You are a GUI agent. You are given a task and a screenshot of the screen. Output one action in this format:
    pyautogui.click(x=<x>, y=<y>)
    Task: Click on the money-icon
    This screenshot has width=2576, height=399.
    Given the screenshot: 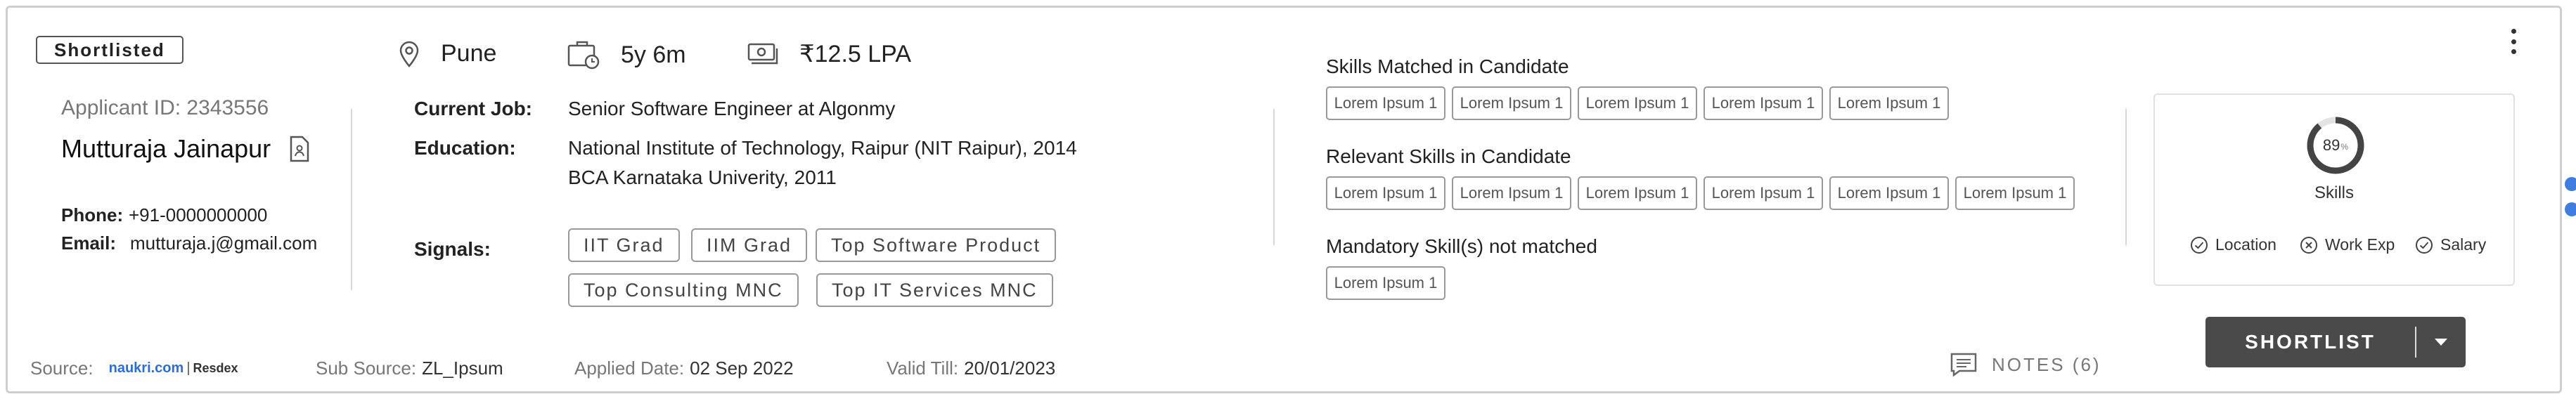 What is the action you would take?
    pyautogui.click(x=762, y=54)
    